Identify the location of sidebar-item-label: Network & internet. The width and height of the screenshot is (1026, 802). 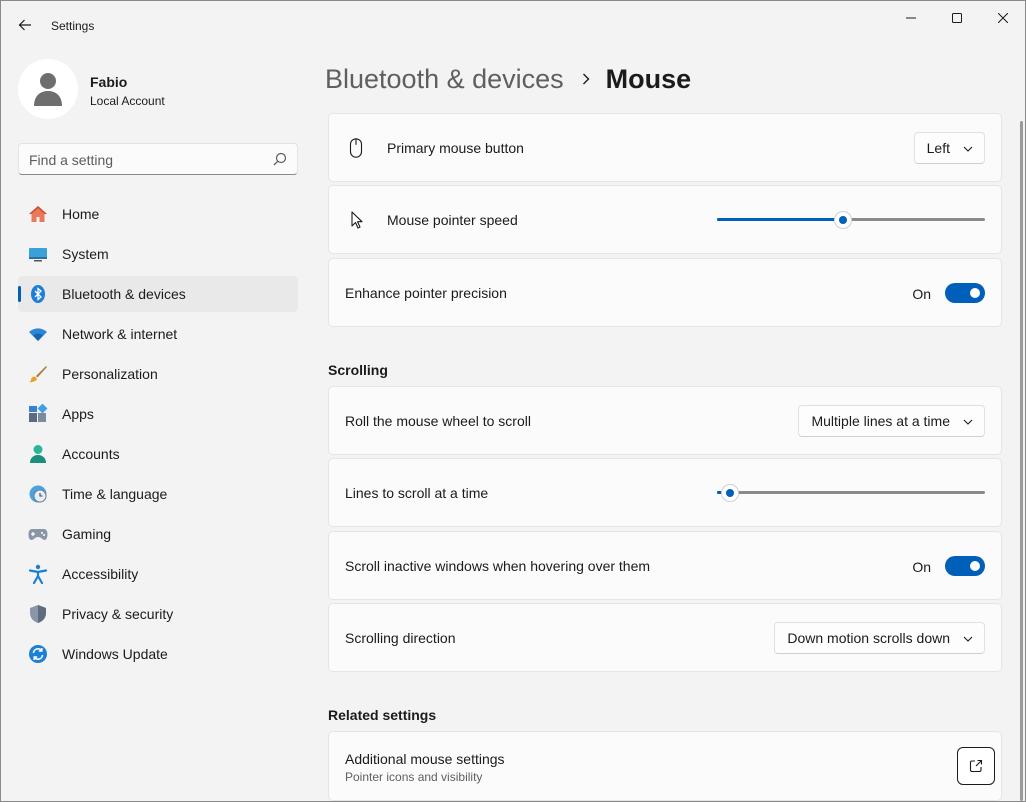
(120, 334).